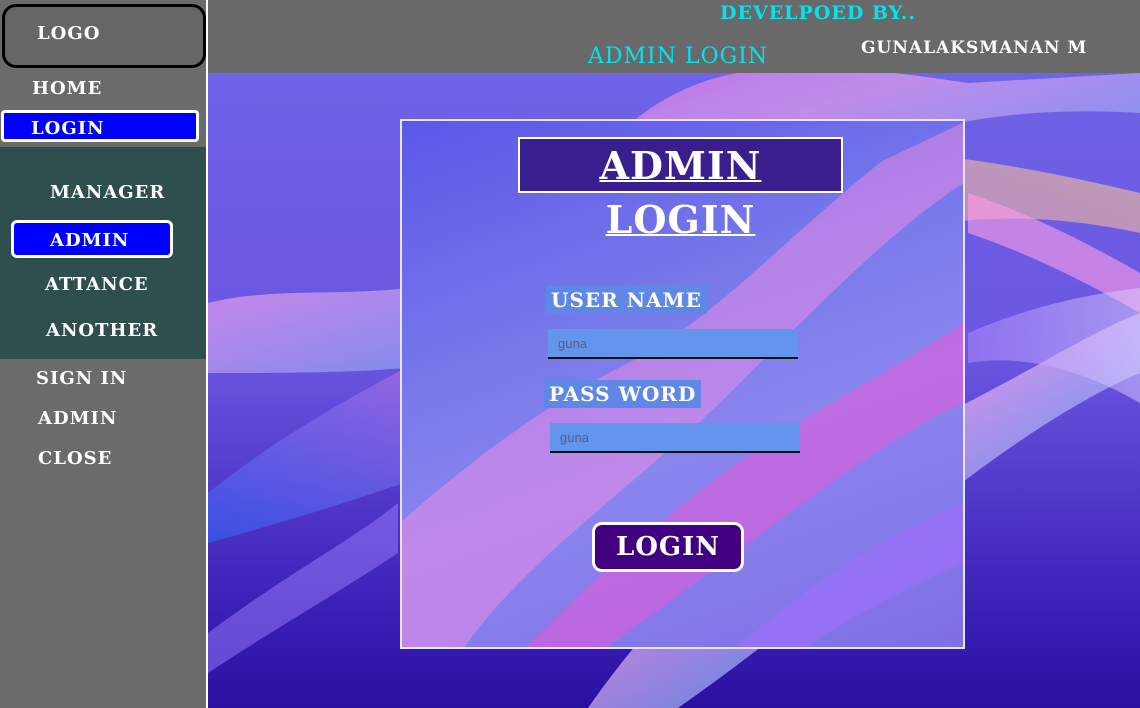  I want to click on submenu-admin: ADMIN, so click(92, 239).